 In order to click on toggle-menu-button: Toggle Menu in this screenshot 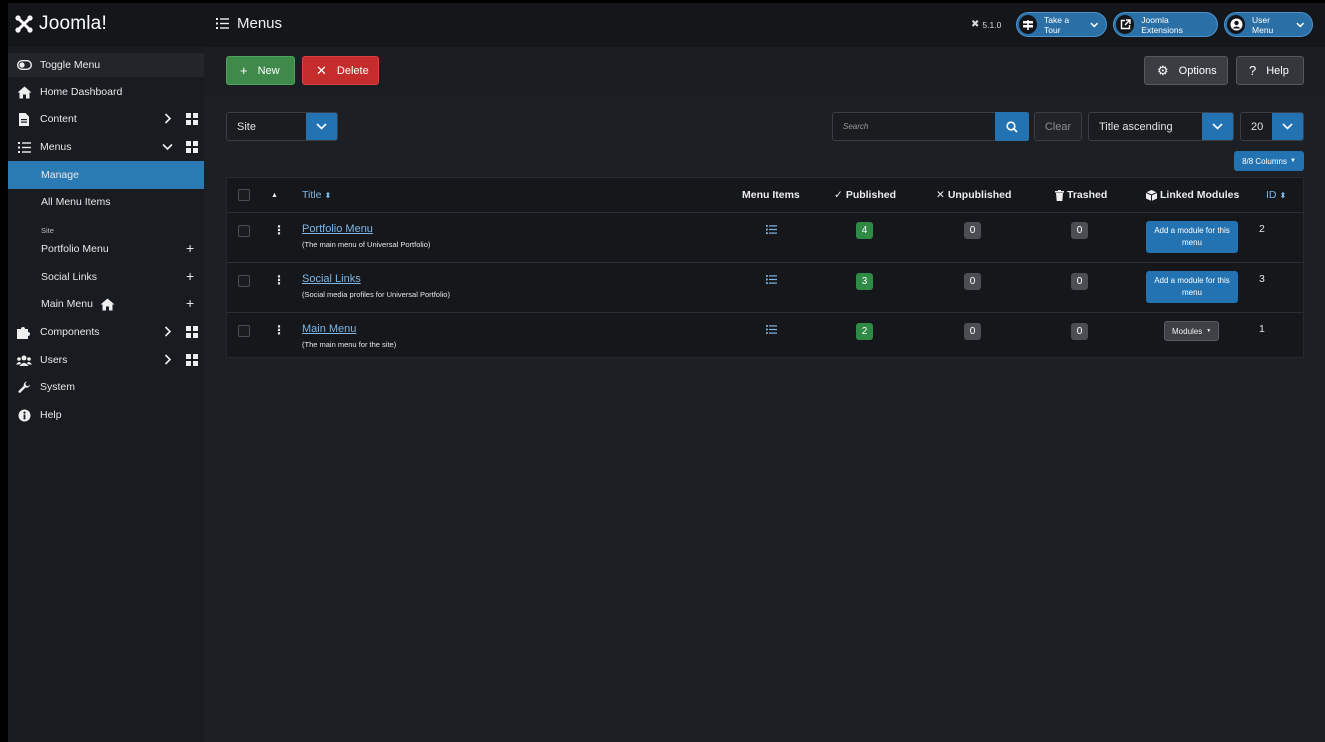, I will do `click(106, 65)`.